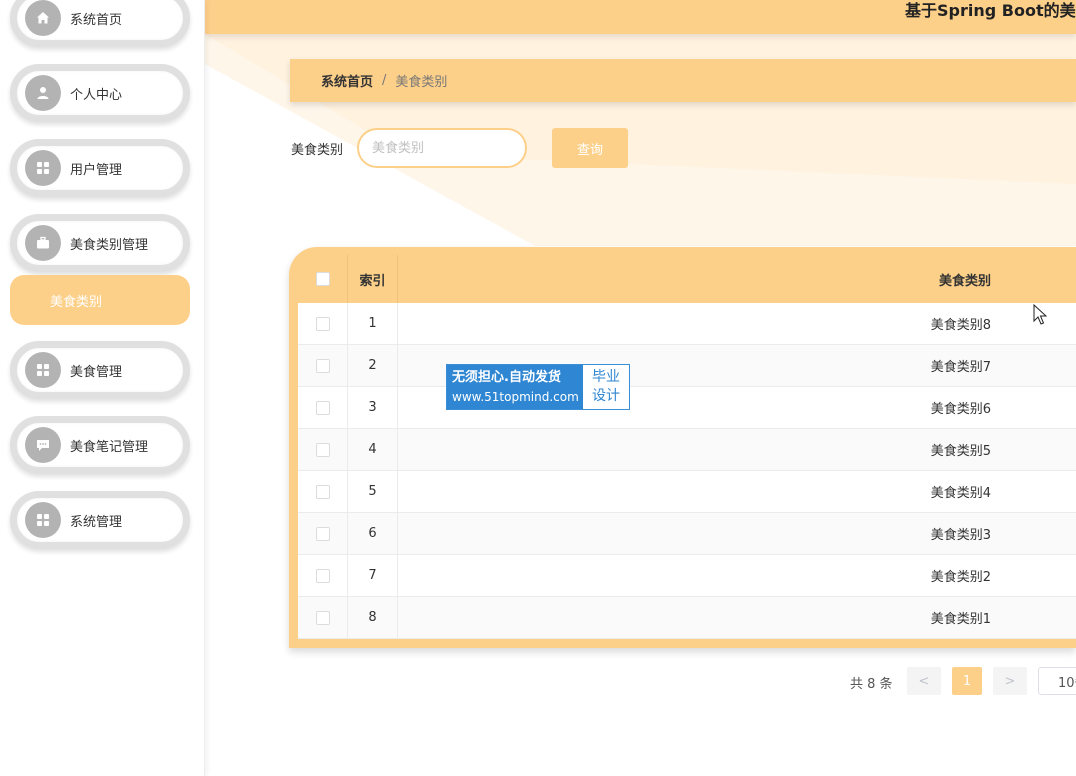 This screenshot has width=1076, height=776. Describe the element at coordinates (43, 18) in the screenshot. I see `home-icon` at that location.